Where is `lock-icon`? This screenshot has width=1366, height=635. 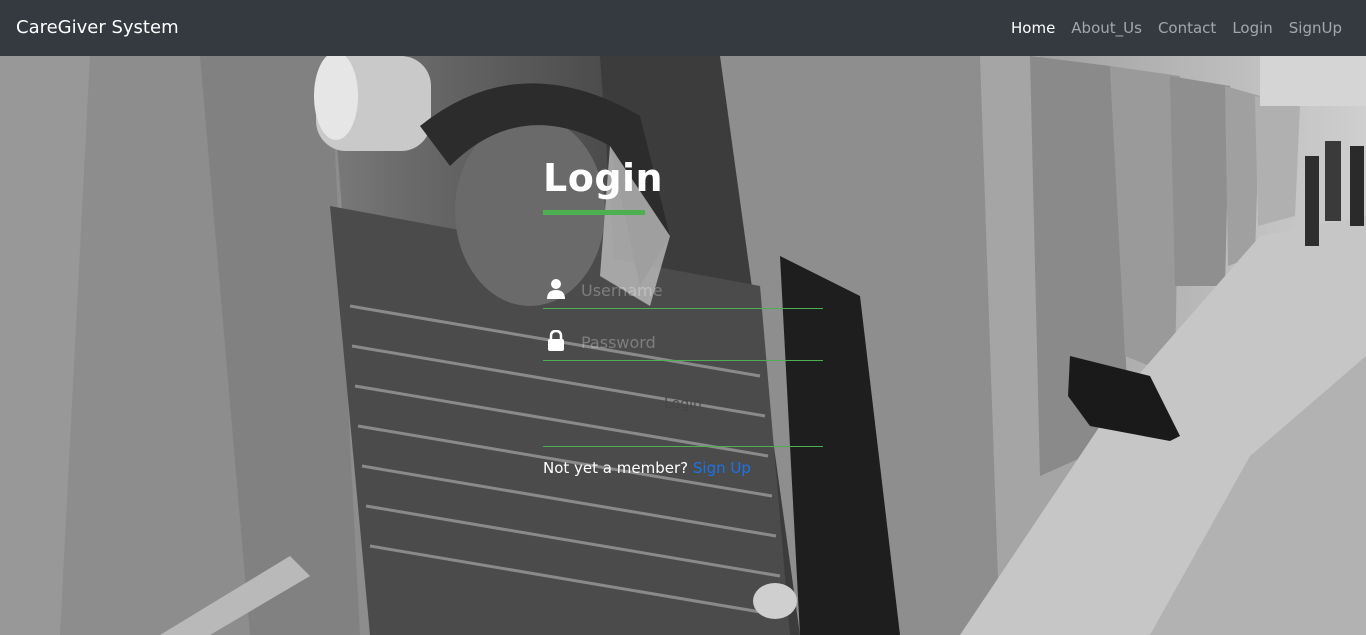 lock-icon is located at coordinates (556, 340).